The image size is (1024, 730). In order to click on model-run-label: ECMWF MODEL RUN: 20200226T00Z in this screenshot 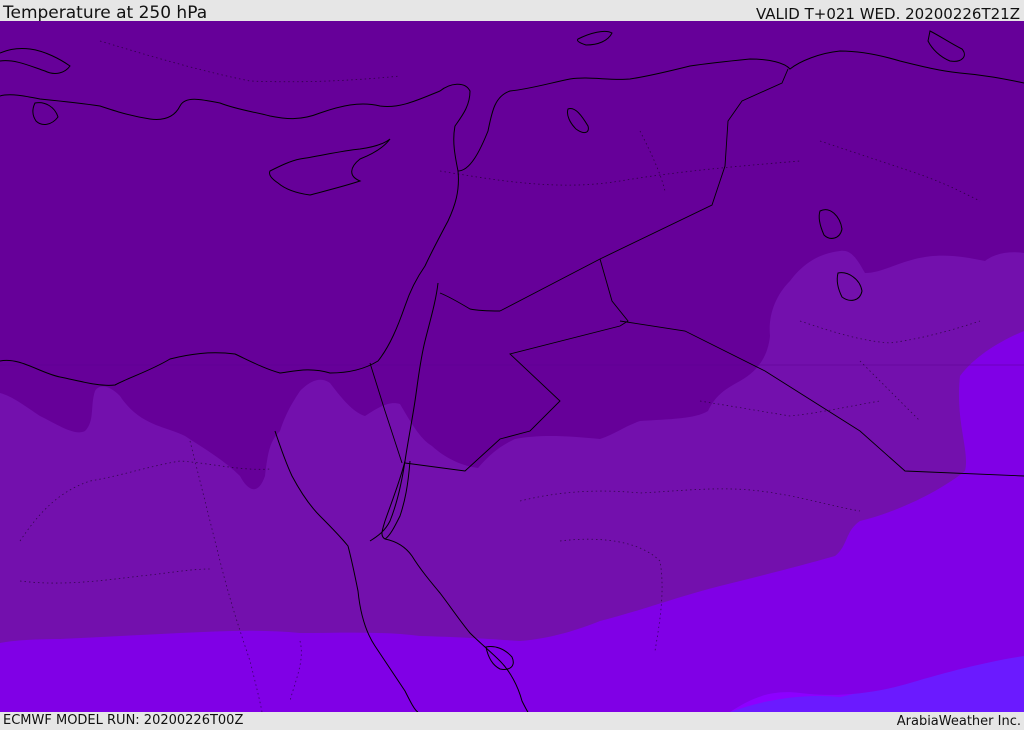, I will do `click(123, 720)`.